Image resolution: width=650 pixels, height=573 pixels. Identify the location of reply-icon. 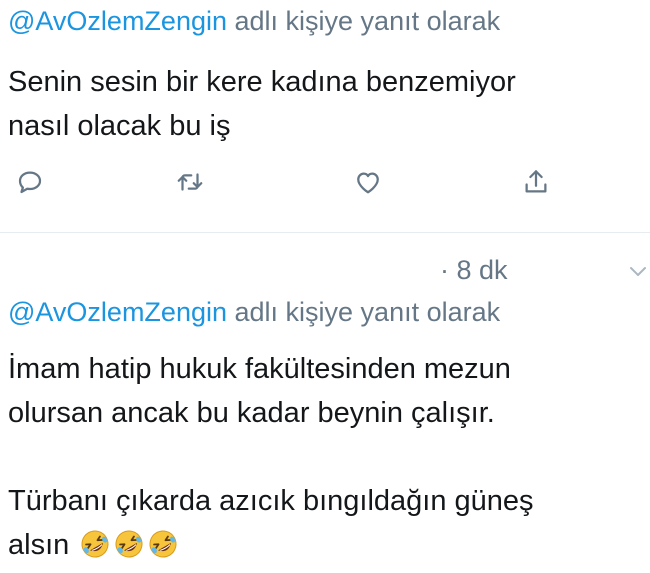
(30, 182).